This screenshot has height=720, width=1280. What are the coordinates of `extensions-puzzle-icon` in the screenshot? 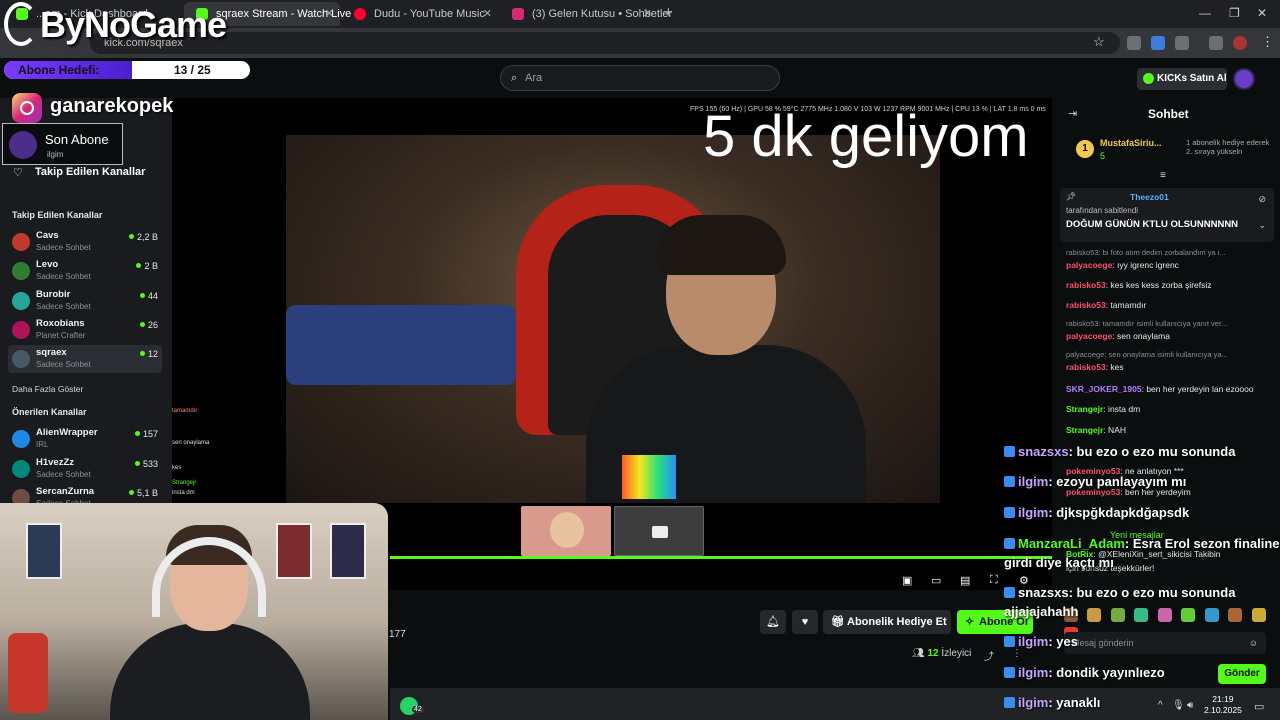 It's located at (1182, 43).